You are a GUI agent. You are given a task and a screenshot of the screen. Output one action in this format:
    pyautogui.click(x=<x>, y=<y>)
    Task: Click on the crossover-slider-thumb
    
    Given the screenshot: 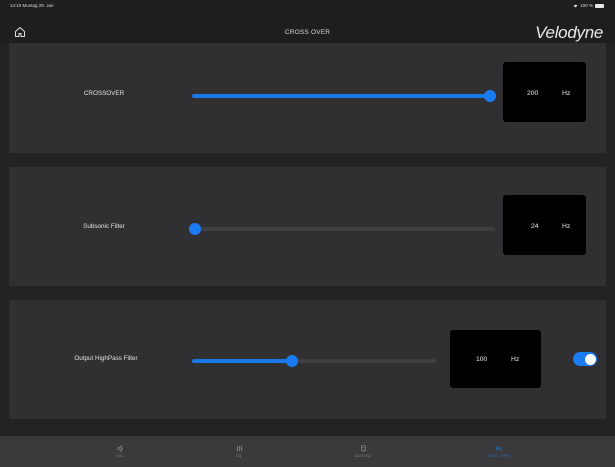 What is the action you would take?
    pyautogui.click(x=490, y=96)
    